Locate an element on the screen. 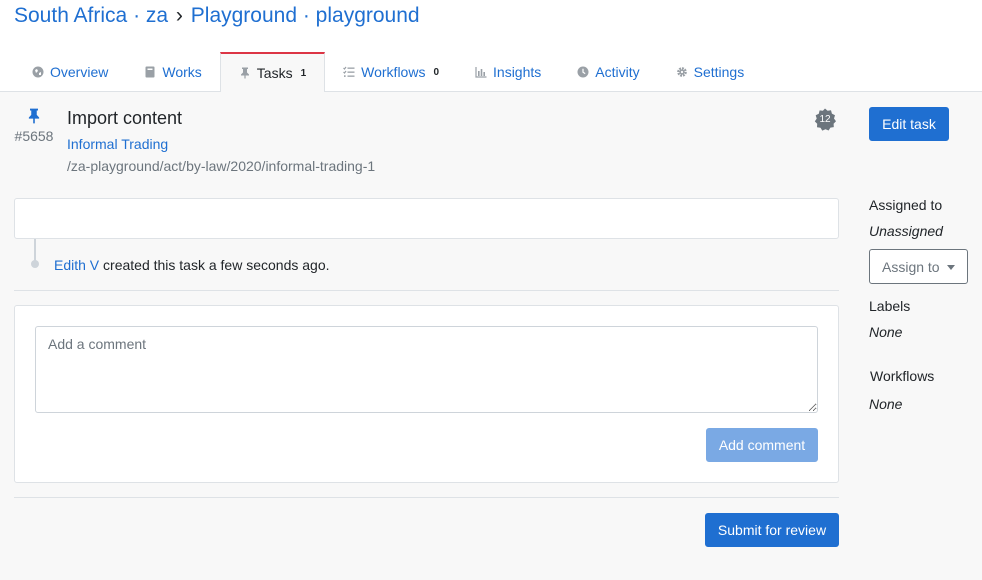 The width and height of the screenshot is (982, 580). tab-tasks: Tasks 1 is located at coordinates (272, 72).